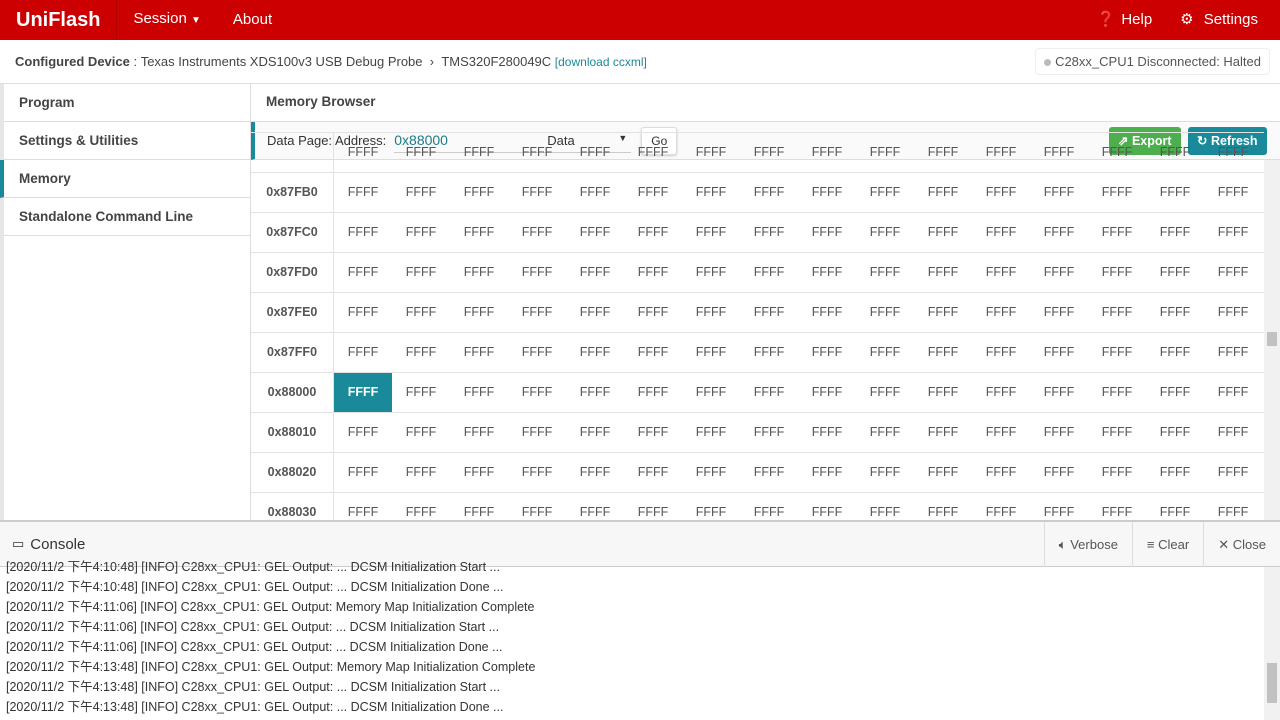 The image size is (1280, 720). Describe the element at coordinates (1272, 643) in the screenshot. I see `console-scrollbar` at that location.